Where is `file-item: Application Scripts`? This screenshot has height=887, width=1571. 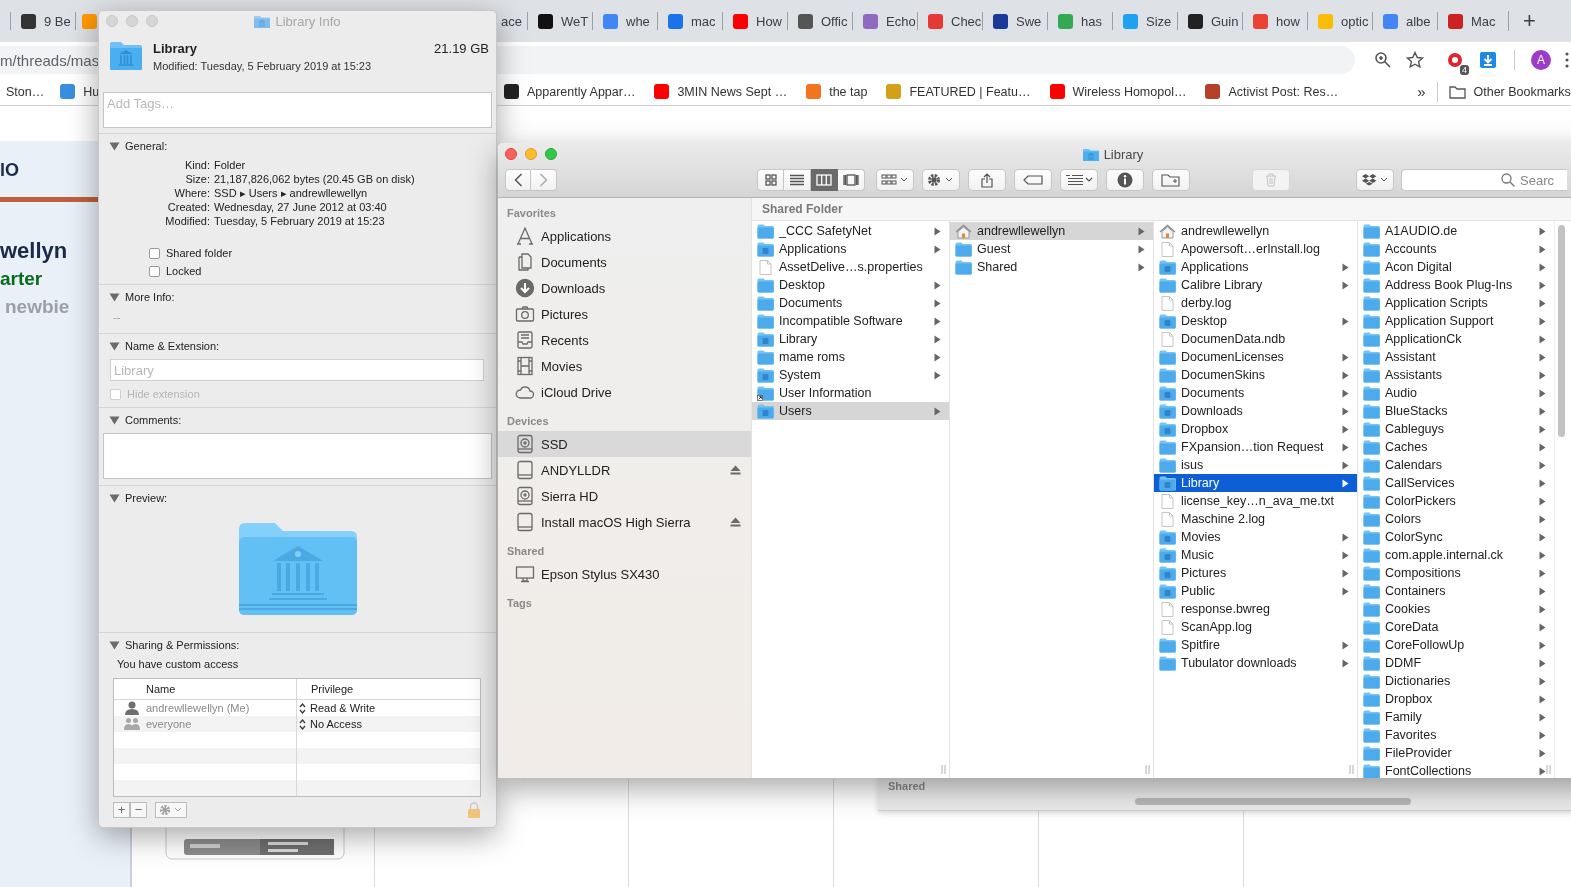
file-item: Application Scripts is located at coordinates (1456, 303).